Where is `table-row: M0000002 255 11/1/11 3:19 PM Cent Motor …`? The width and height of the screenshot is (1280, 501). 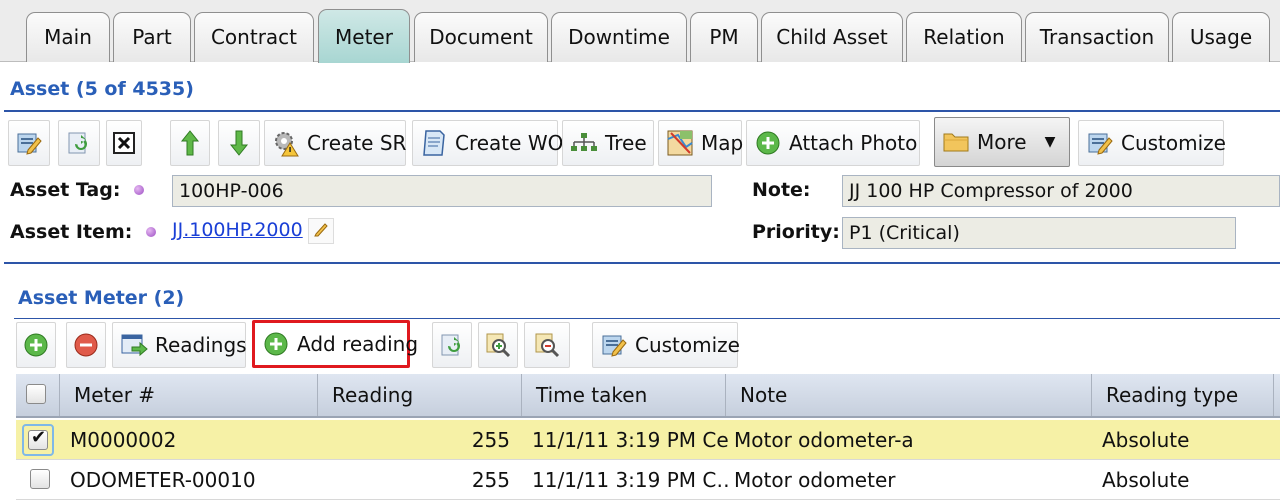 table-row: M0000002 255 11/1/11 3:19 PM Cent Motor … is located at coordinates (648, 440).